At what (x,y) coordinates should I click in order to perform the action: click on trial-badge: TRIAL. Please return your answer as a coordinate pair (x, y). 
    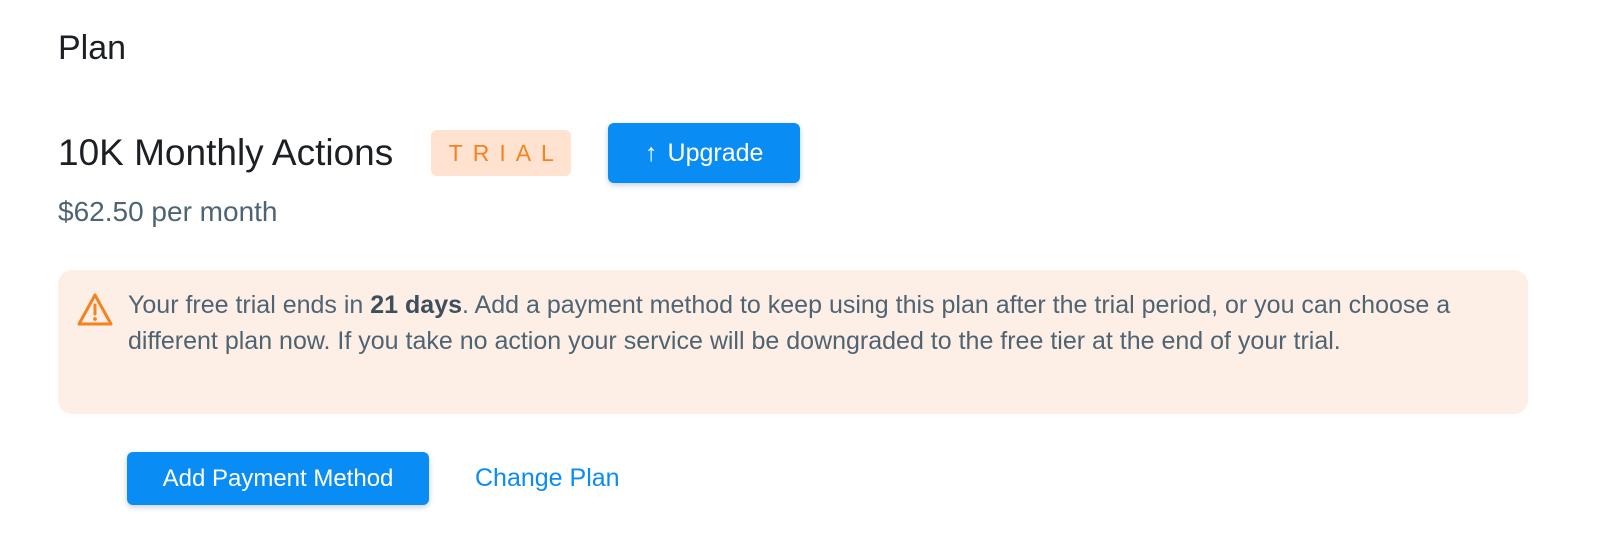
    Looking at the image, I should click on (501, 153).